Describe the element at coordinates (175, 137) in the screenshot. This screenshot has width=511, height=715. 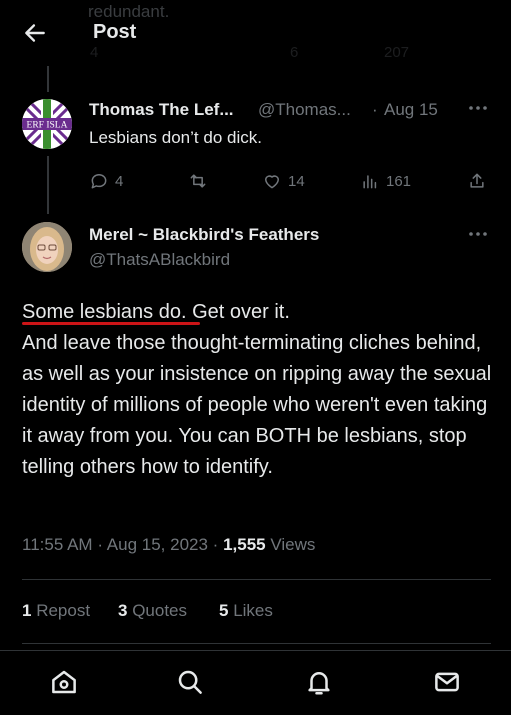
I see `post-text: Lesbians don’t do dick.` at that location.